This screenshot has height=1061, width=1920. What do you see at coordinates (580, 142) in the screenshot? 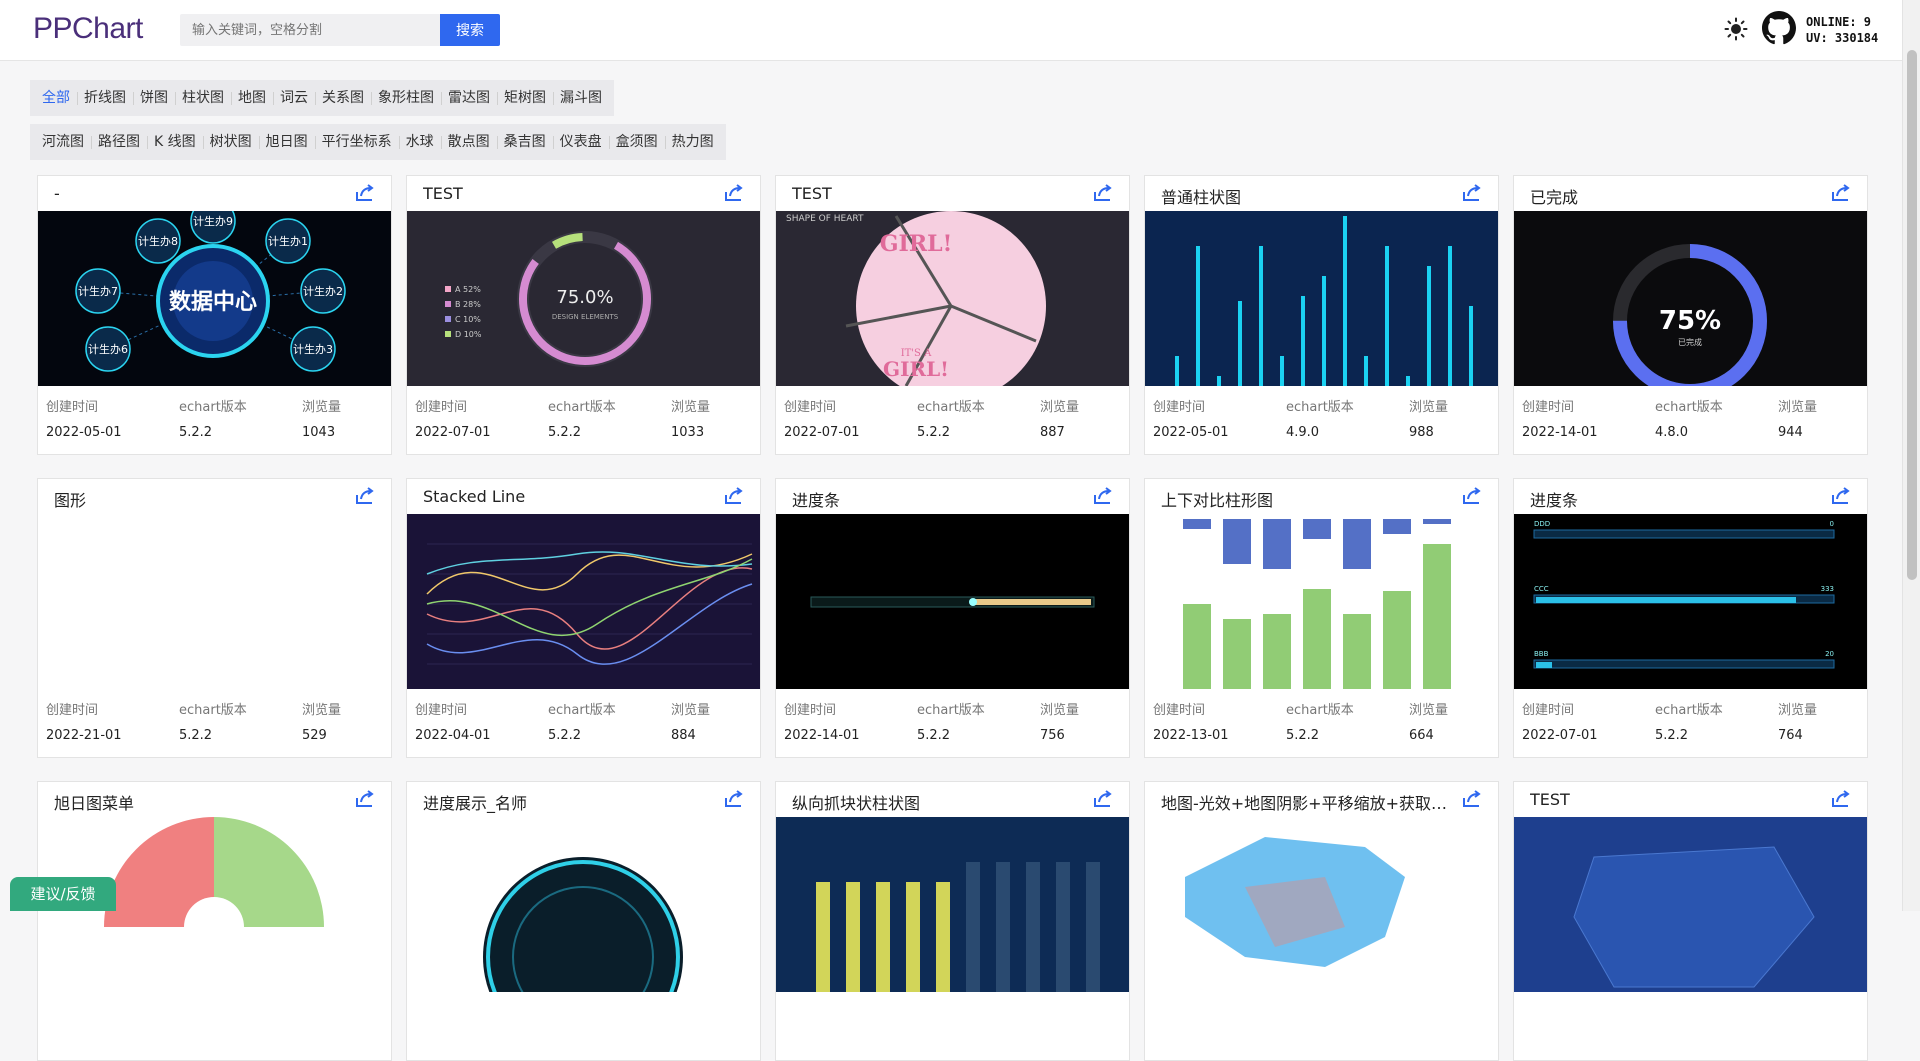
I see `filter-tag: 仪表盘` at bounding box center [580, 142].